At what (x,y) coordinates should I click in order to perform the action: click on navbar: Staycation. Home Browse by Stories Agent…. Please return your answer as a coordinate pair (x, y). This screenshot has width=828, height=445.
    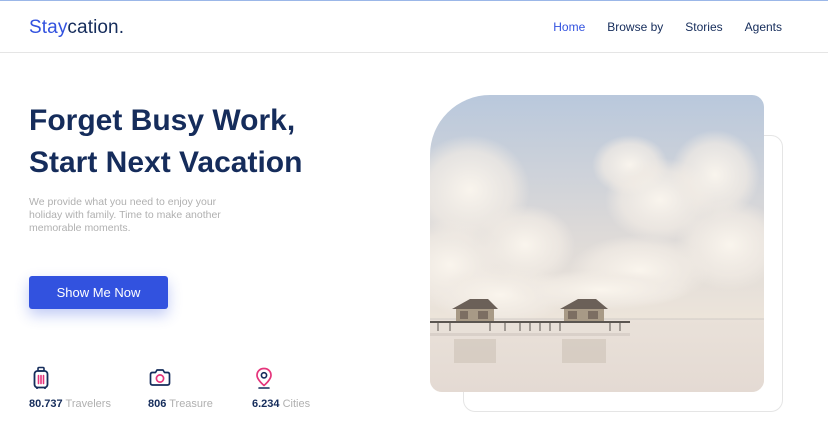
    Looking at the image, I should click on (414, 27).